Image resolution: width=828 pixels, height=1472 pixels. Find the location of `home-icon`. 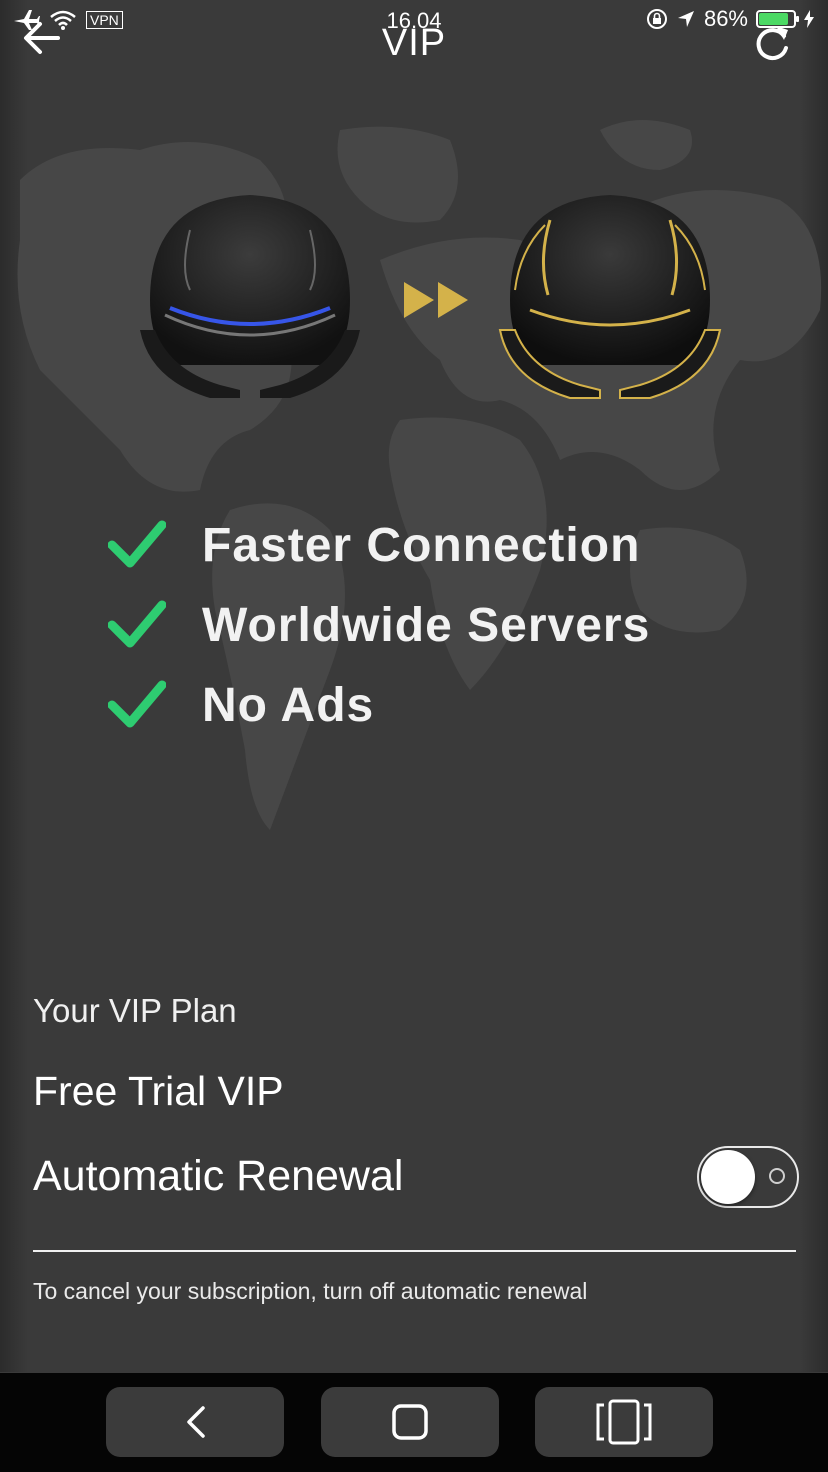

home-icon is located at coordinates (410, 1422).